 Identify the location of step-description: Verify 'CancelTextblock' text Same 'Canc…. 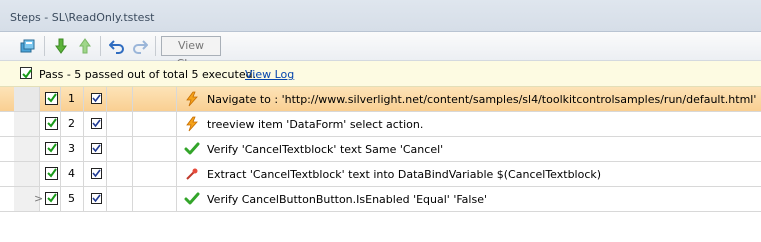
(325, 149).